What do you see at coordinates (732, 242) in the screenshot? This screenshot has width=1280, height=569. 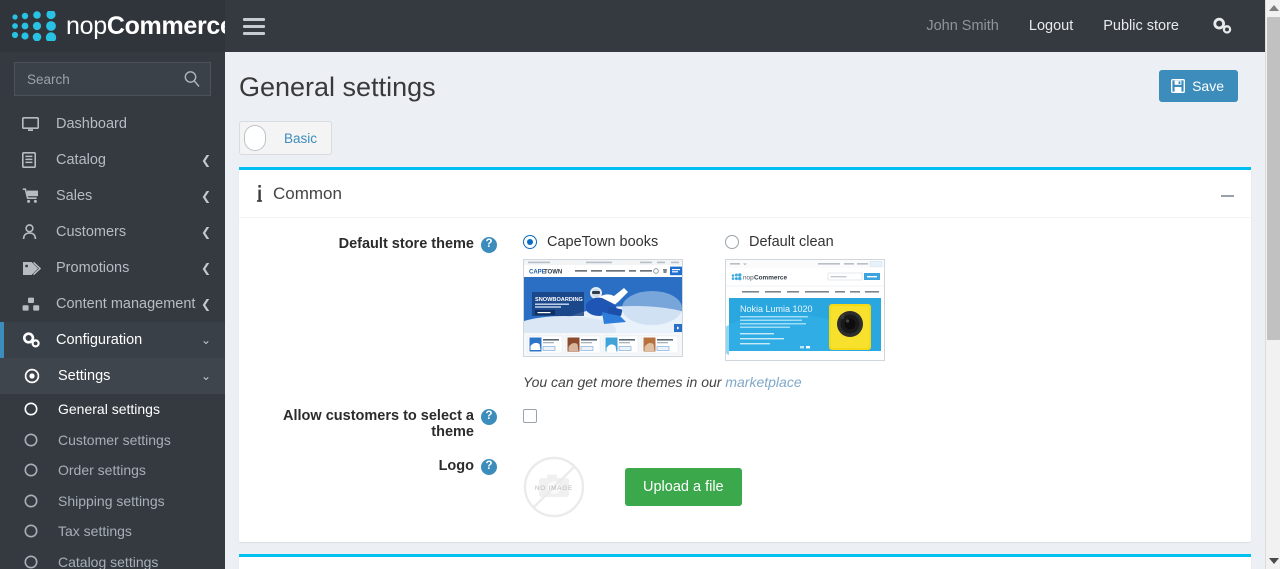 I see `theme-radio-default-clean` at bounding box center [732, 242].